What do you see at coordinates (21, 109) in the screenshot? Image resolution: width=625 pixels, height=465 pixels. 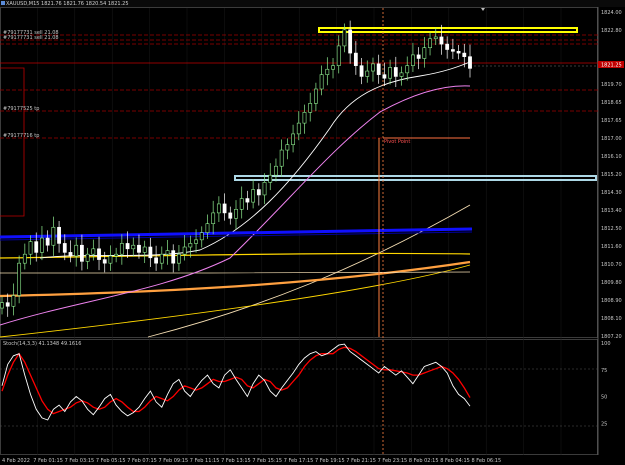 I see `order-label-3: #79177525 tp` at bounding box center [21, 109].